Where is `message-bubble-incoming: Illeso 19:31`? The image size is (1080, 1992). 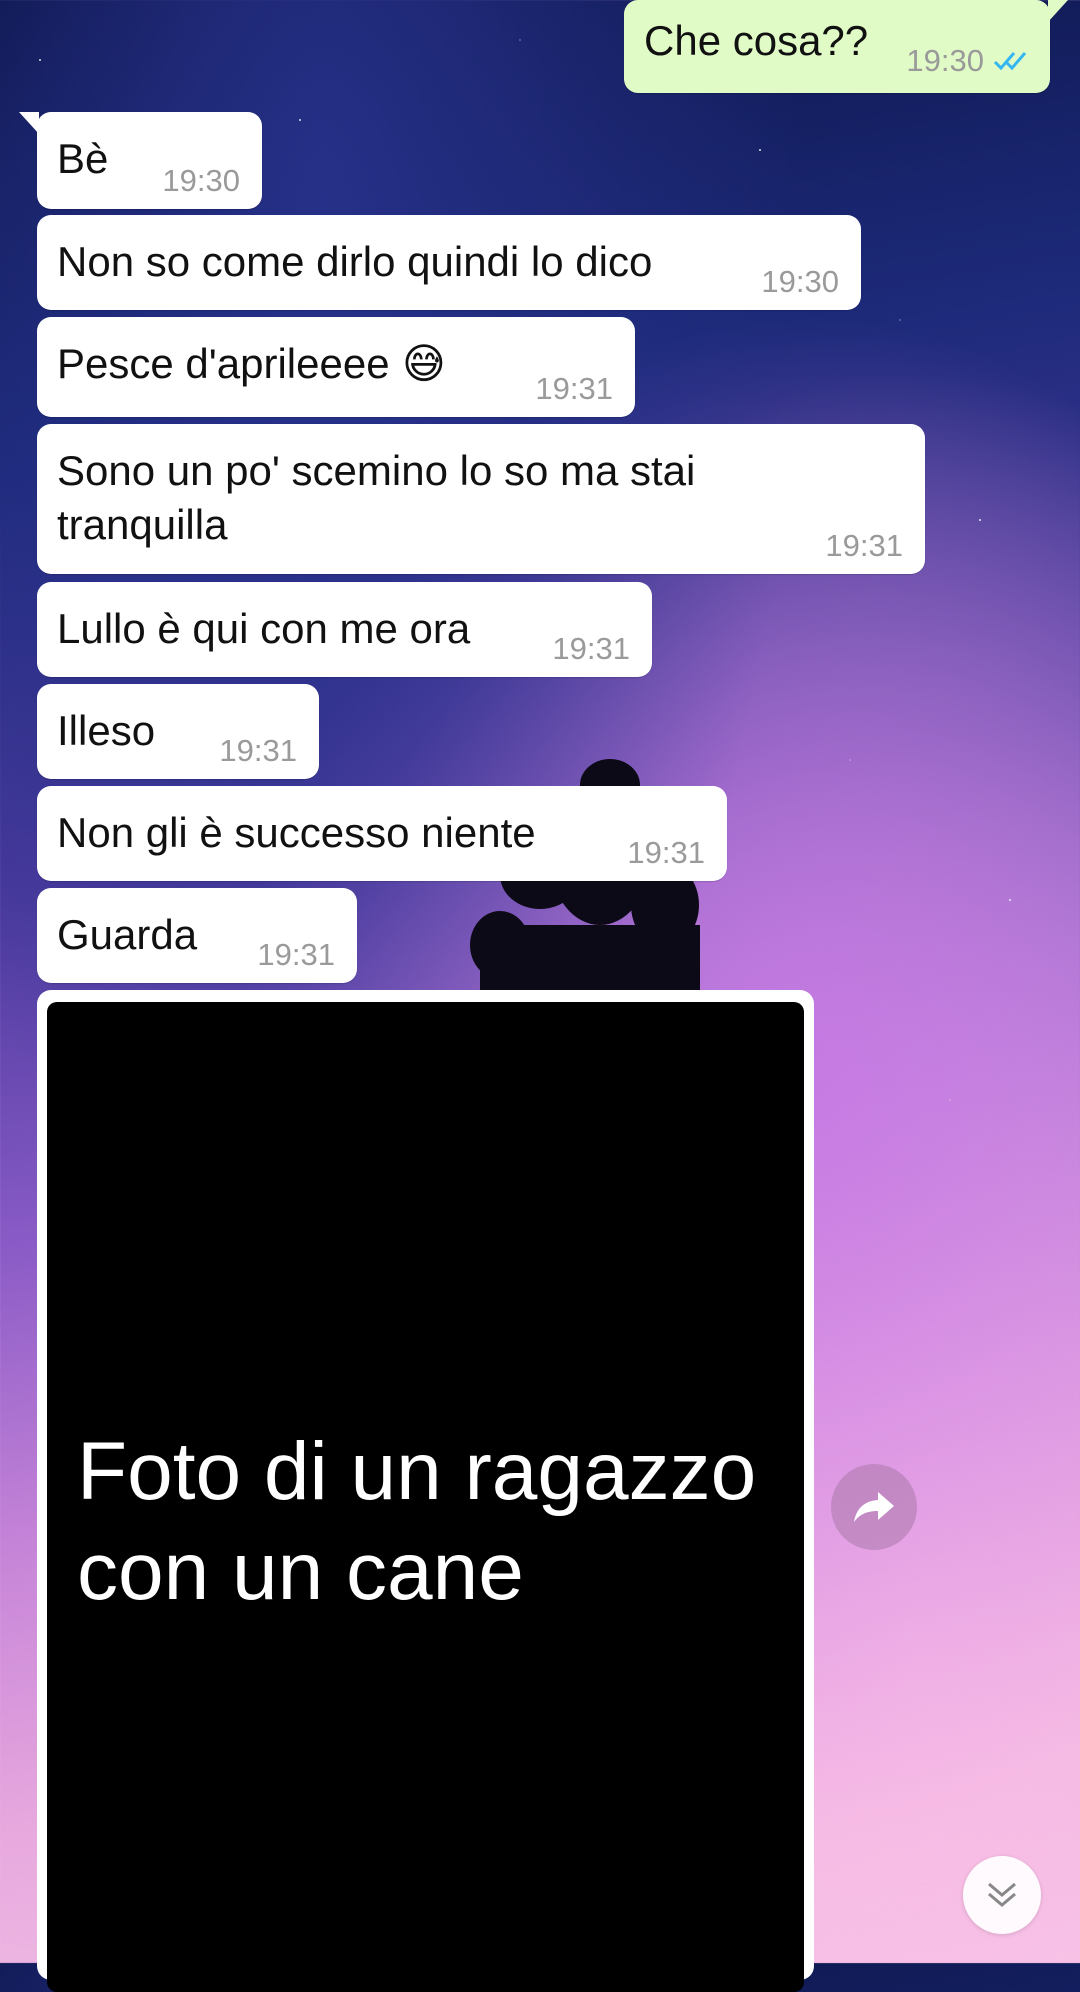
message-bubble-incoming: Illeso 19:31 is located at coordinates (178, 731).